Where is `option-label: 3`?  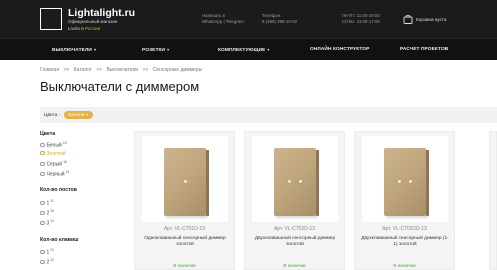 option-label: 3 is located at coordinates (48, 223).